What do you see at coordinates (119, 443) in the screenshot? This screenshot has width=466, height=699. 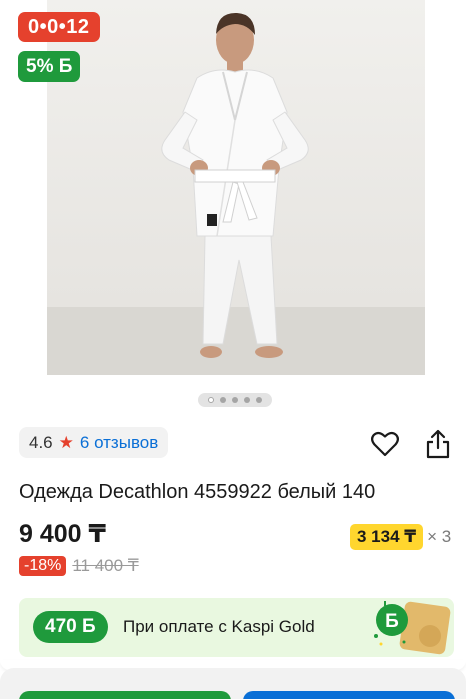 I see `reviews-link: 6 отзывов` at bounding box center [119, 443].